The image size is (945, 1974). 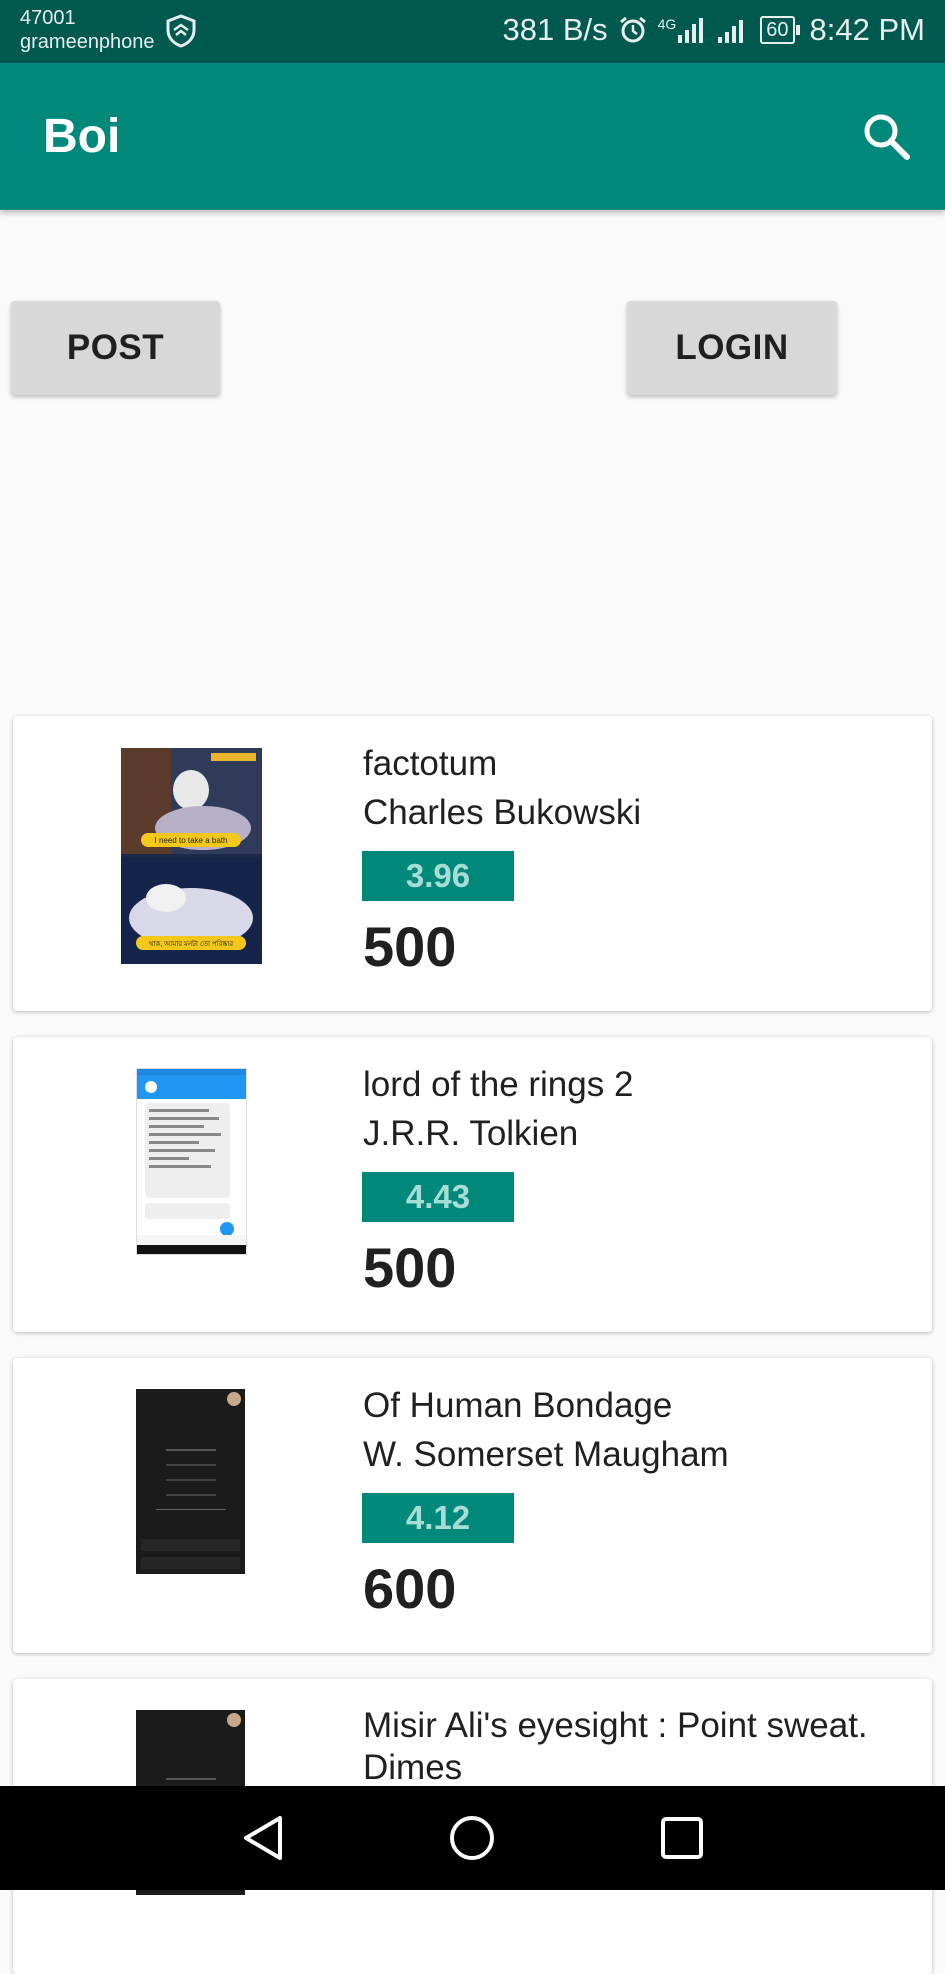 I want to click on navigation-bar, so click(x=472, y=1838).